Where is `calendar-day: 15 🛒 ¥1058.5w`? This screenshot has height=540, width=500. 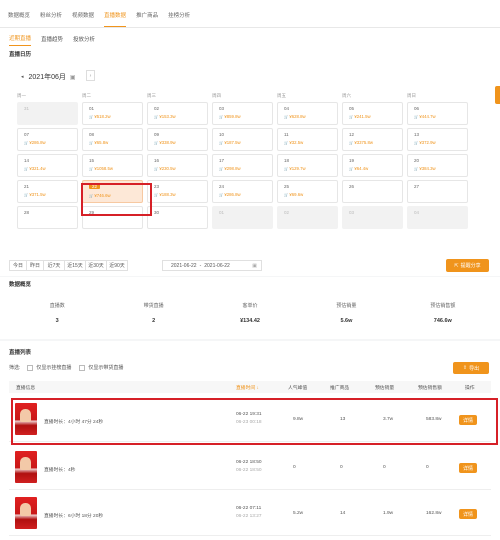
calendar-day: 15 🛒 ¥1058.5w is located at coordinates (112, 165).